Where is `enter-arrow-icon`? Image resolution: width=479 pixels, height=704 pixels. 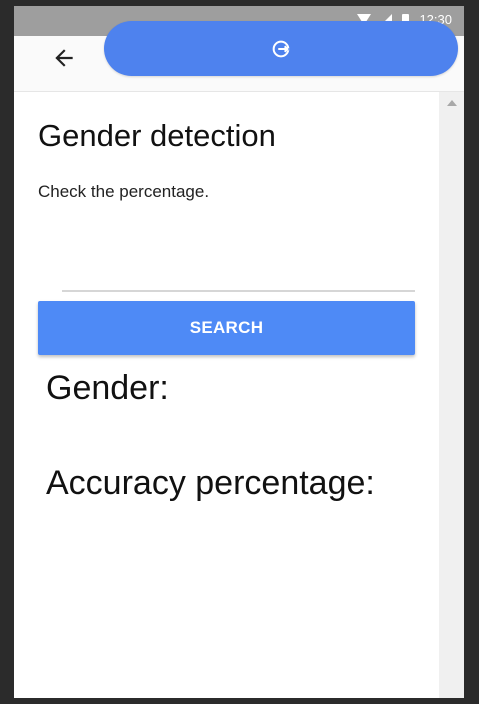
enter-arrow-icon is located at coordinates (281, 48).